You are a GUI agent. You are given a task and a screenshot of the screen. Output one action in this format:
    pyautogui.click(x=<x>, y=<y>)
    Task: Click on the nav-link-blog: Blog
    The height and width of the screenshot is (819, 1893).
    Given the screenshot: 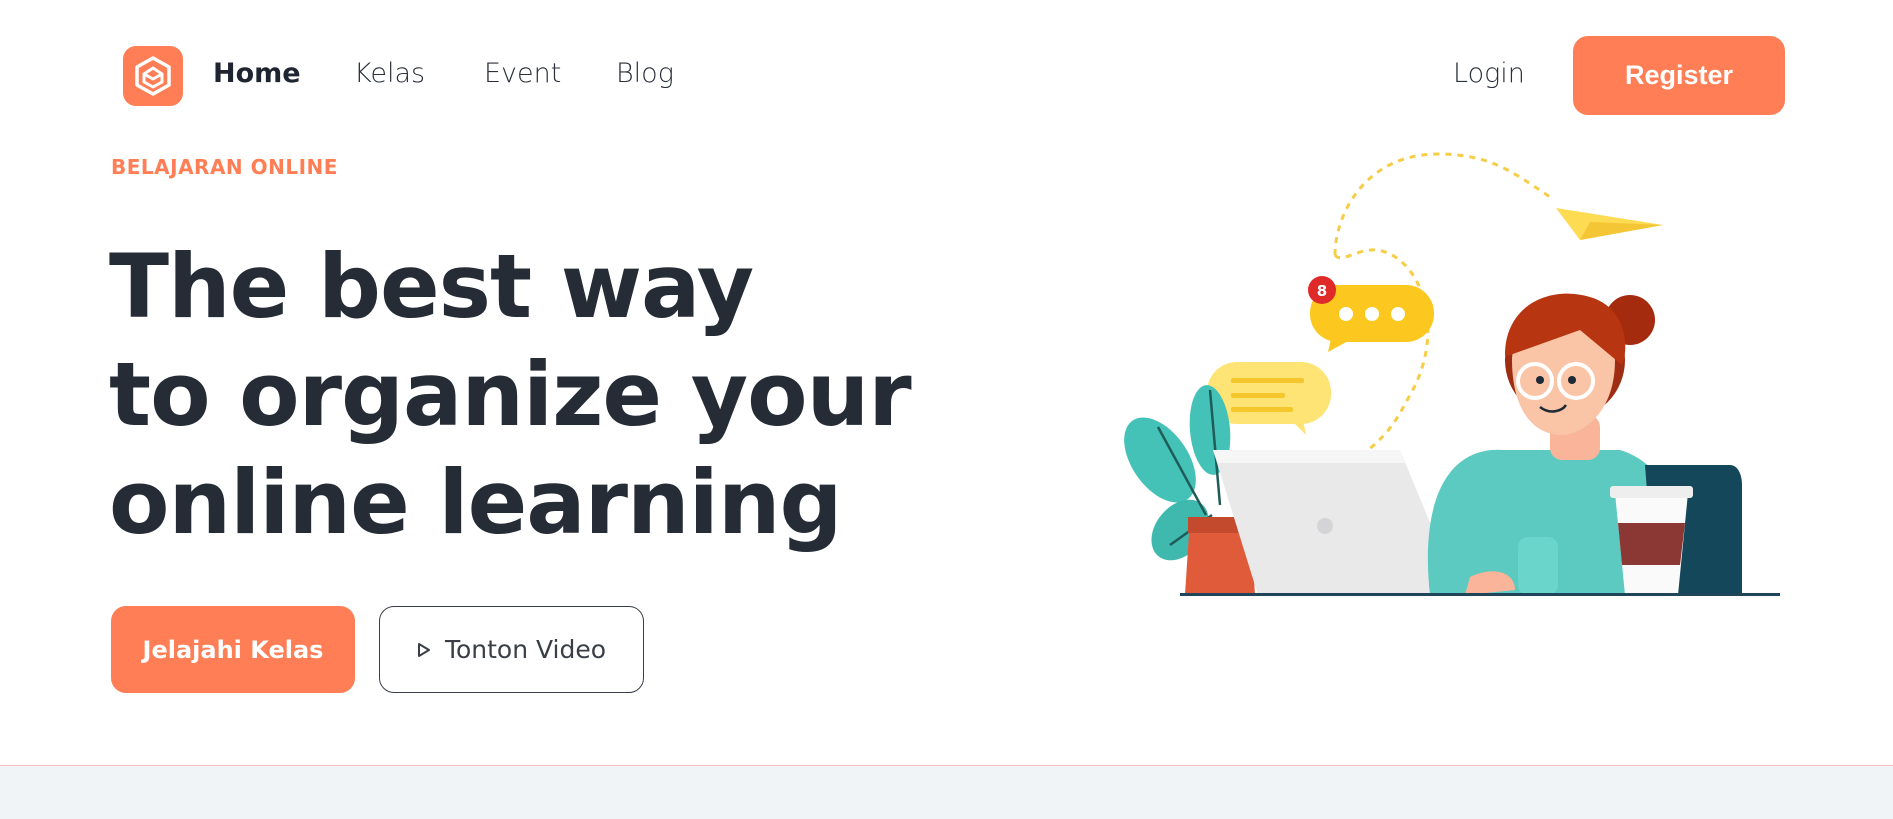 What is the action you would take?
    pyautogui.click(x=645, y=74)
    